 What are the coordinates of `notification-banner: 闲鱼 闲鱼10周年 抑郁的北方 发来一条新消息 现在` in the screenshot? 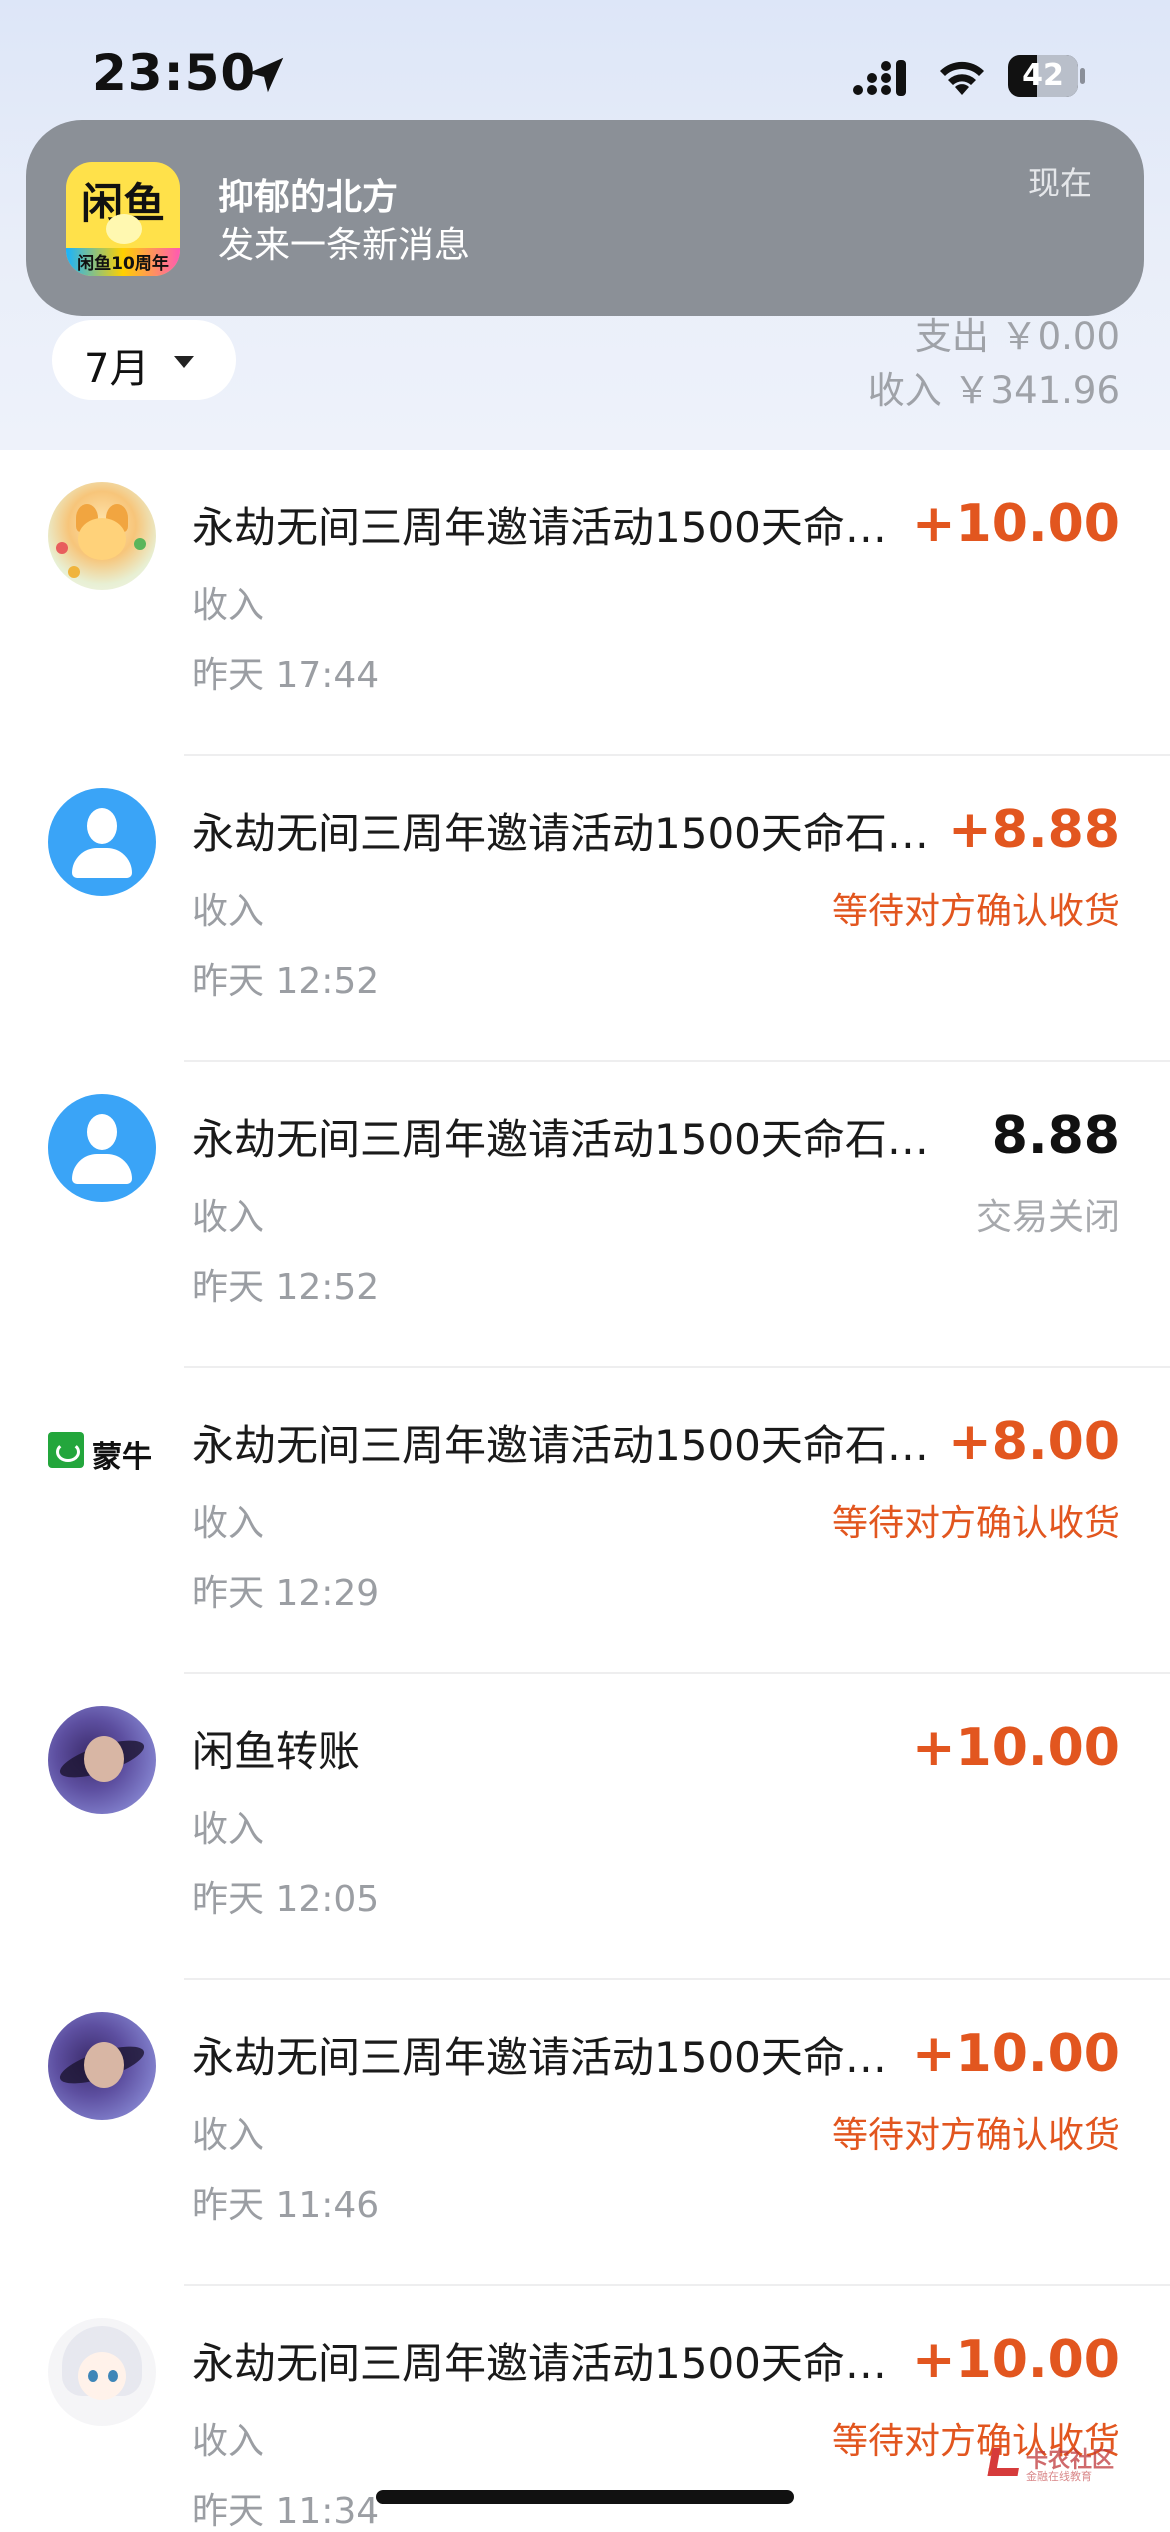 It's located at (585, 218).